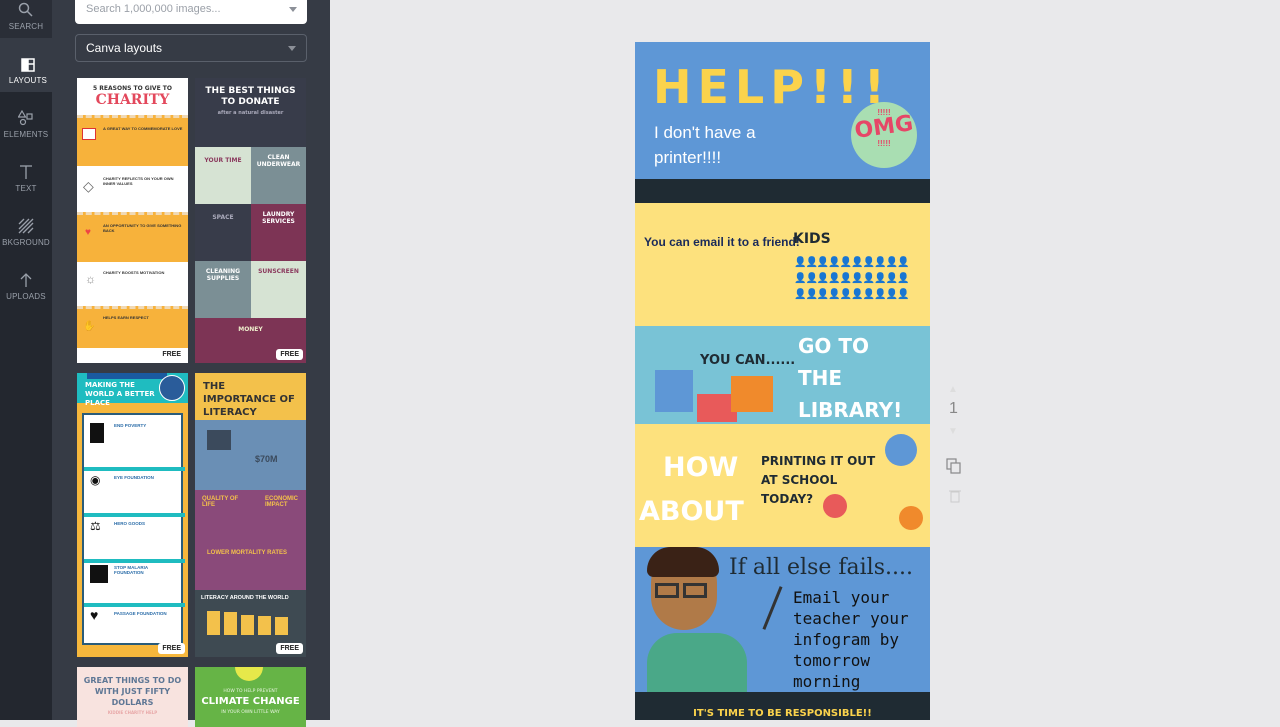 The image size is (1280, 727). I want to click on template-title: THE IMPORTANCE OF LITERACY, so click(249, 399).